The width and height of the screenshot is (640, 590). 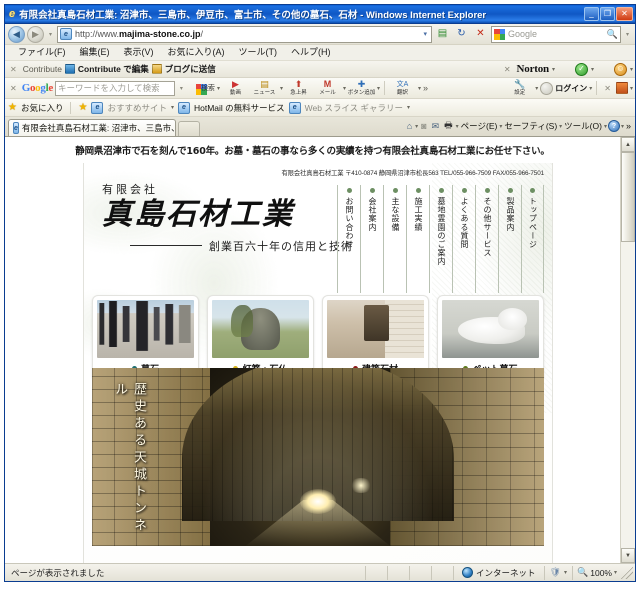 What do you see at coordinates (571, 88) in the screenshot?
I see `google-login-label: ログイン` at bounding box center [571, 88].